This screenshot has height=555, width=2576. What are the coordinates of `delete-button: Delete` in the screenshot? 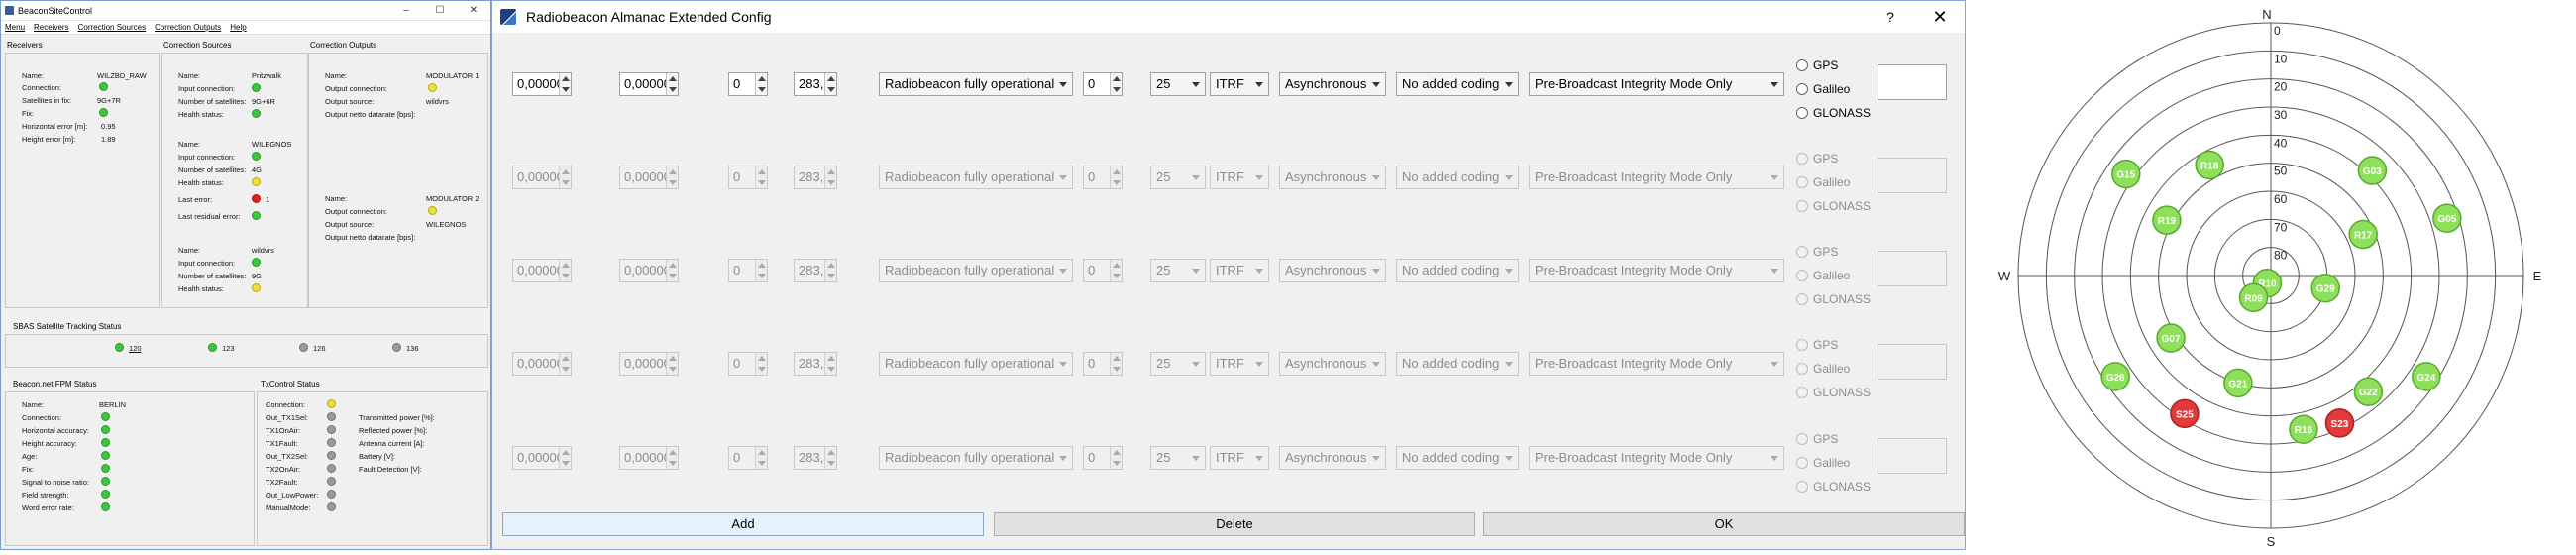 It's located at (1234, 524).